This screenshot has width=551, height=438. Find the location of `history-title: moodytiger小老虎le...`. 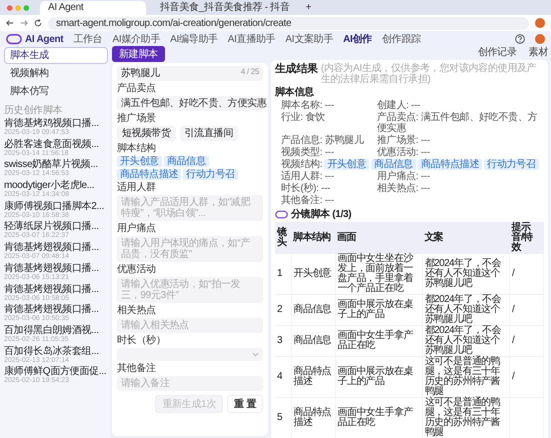

history-title: moodytiger小老虎le... is located at coordinates (56, 186).